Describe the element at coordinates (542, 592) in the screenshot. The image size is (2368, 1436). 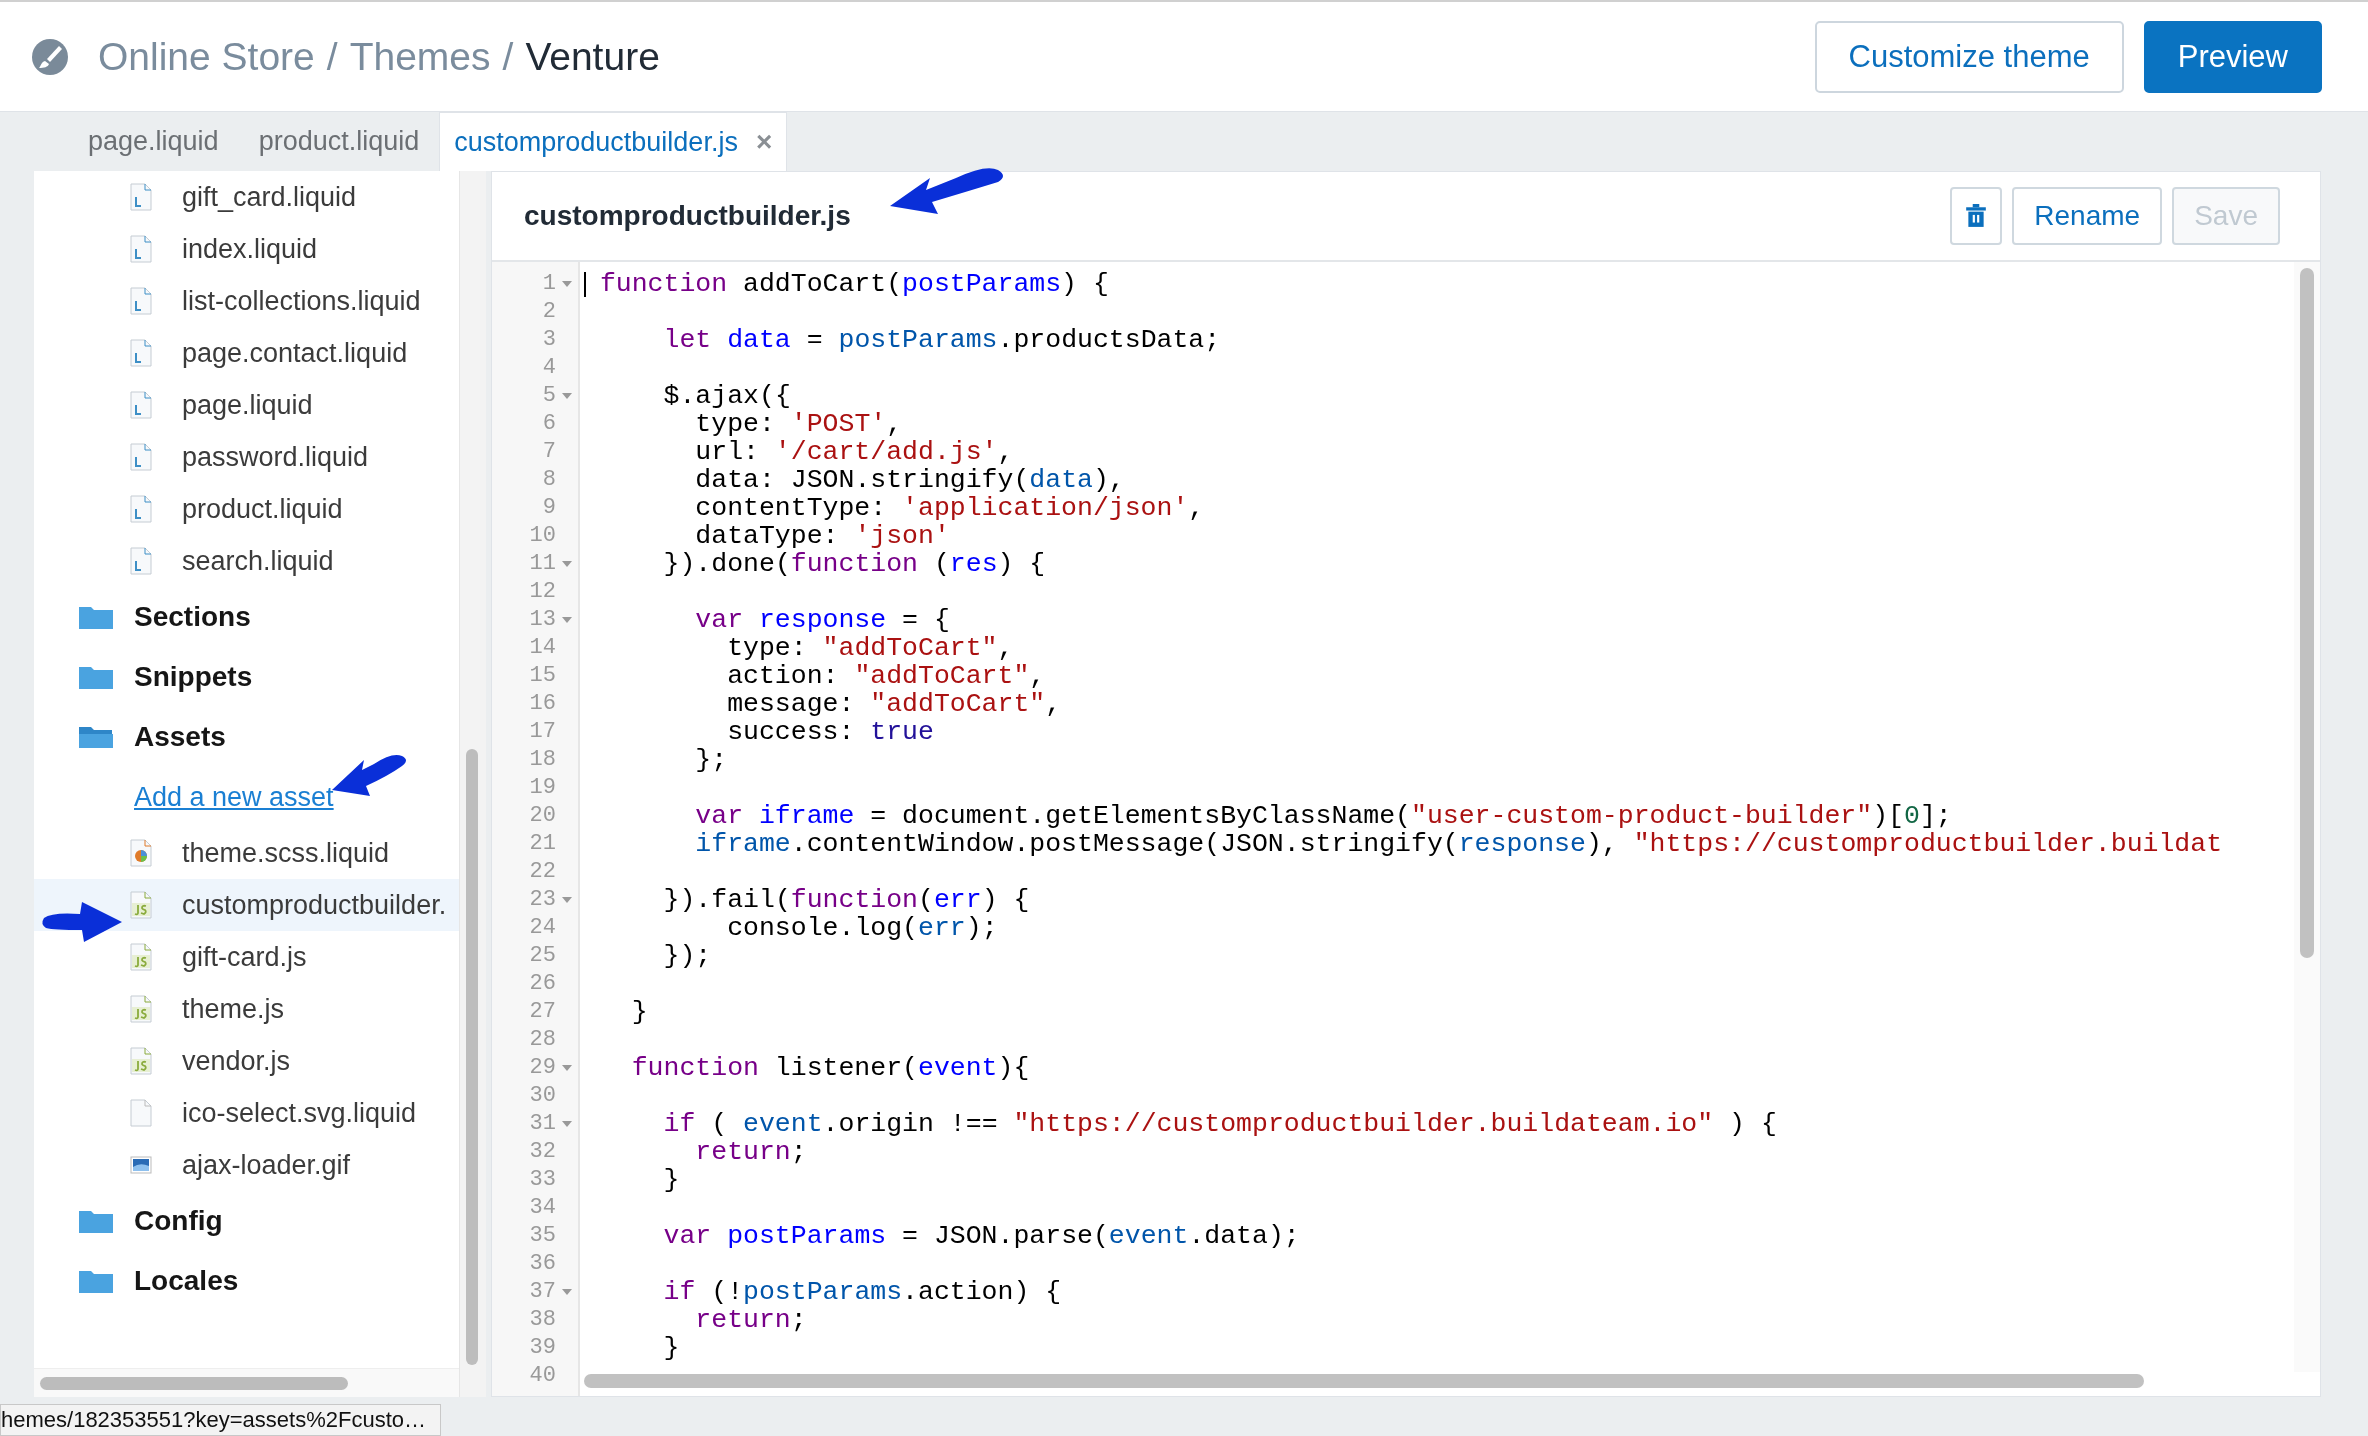
I see `line-number: 12` at that location.